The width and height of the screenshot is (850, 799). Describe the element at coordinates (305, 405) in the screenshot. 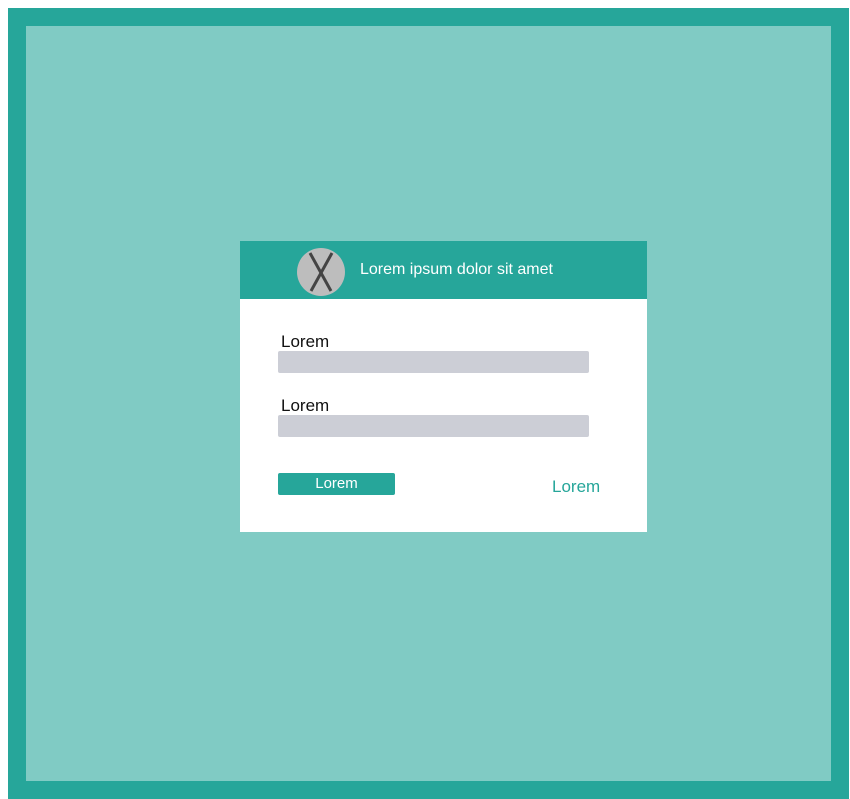

I see `field-label-2: Lorem` at that location.